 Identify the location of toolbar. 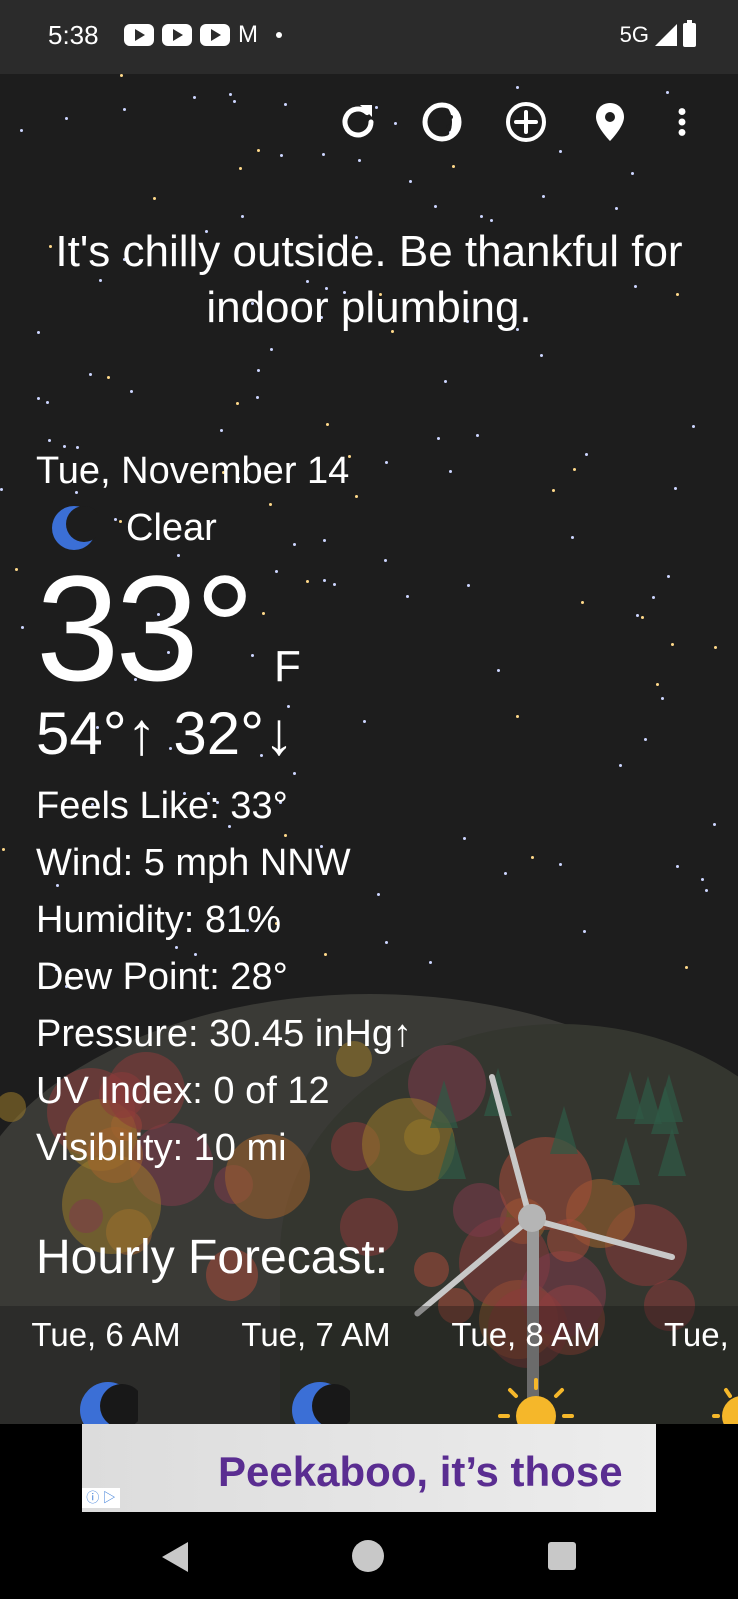
(520, 124).